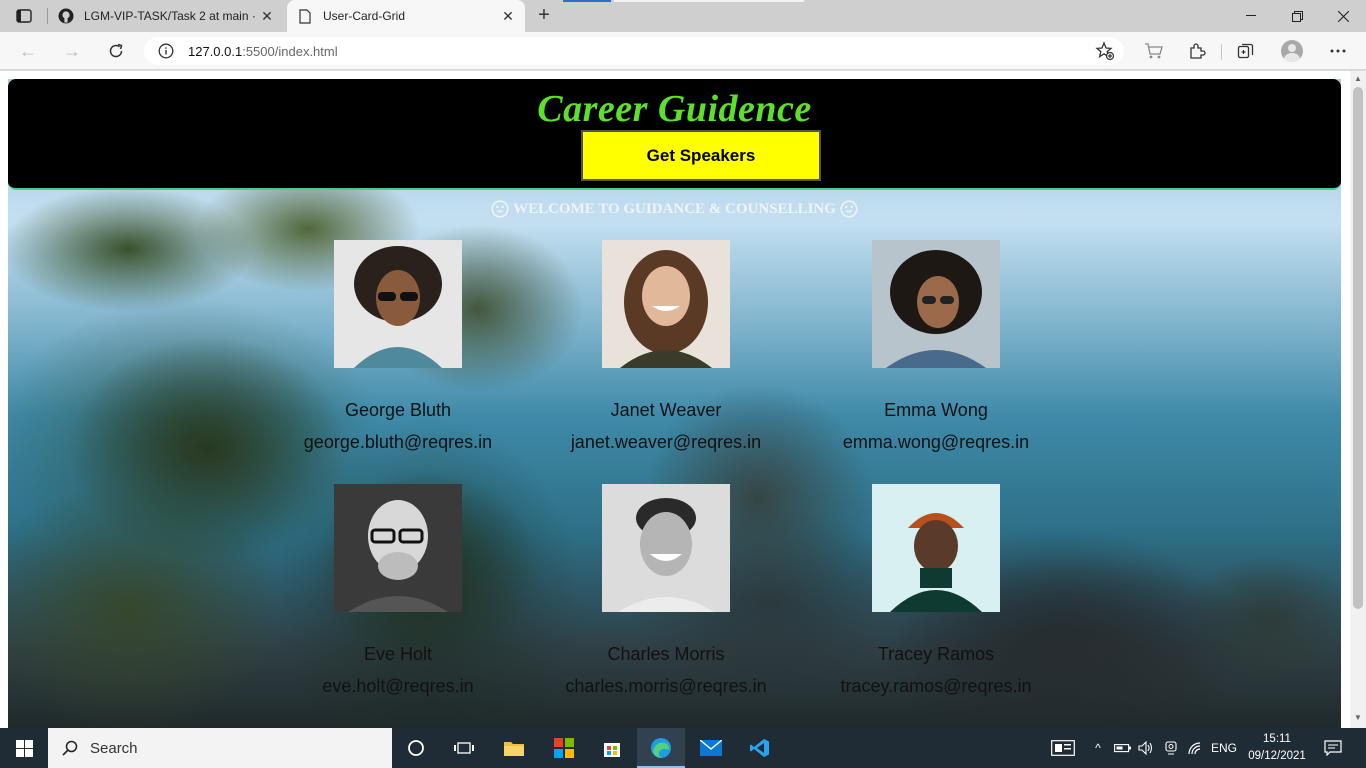 Image resolution: width=1366 pixels, height=768 pixels. What do you see at coordinates (1338, 51) in the screenshot?
I see `more-options-icon` at bounding box center [1338, 51].